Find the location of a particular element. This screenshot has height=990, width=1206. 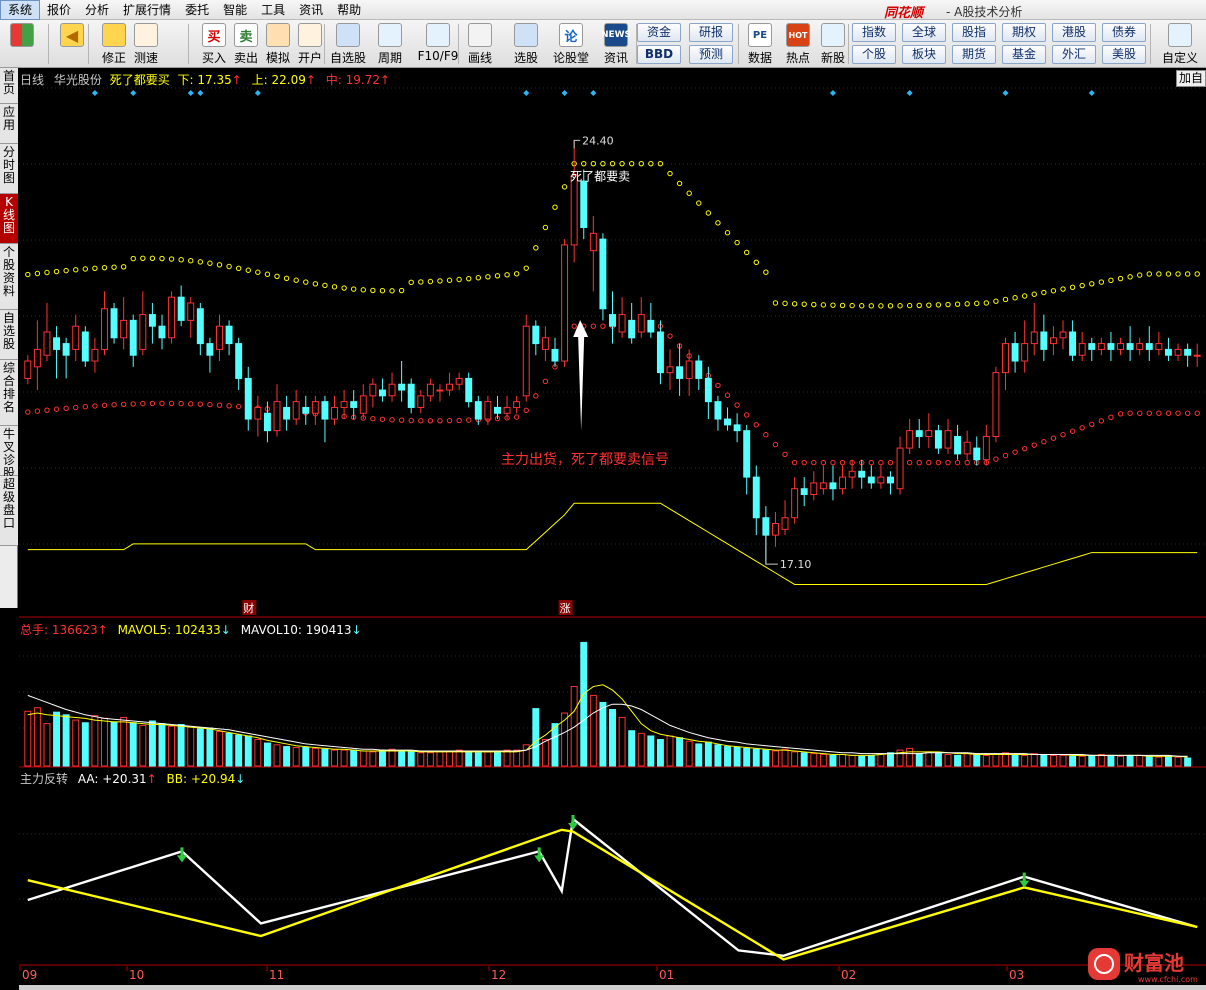

diamond-marker is located at coordinates (190, 93).